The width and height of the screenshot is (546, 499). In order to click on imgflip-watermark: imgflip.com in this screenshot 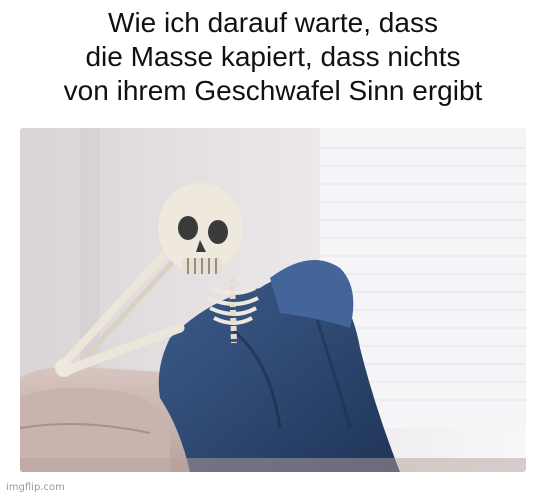, I will do `click(35, 487)`.